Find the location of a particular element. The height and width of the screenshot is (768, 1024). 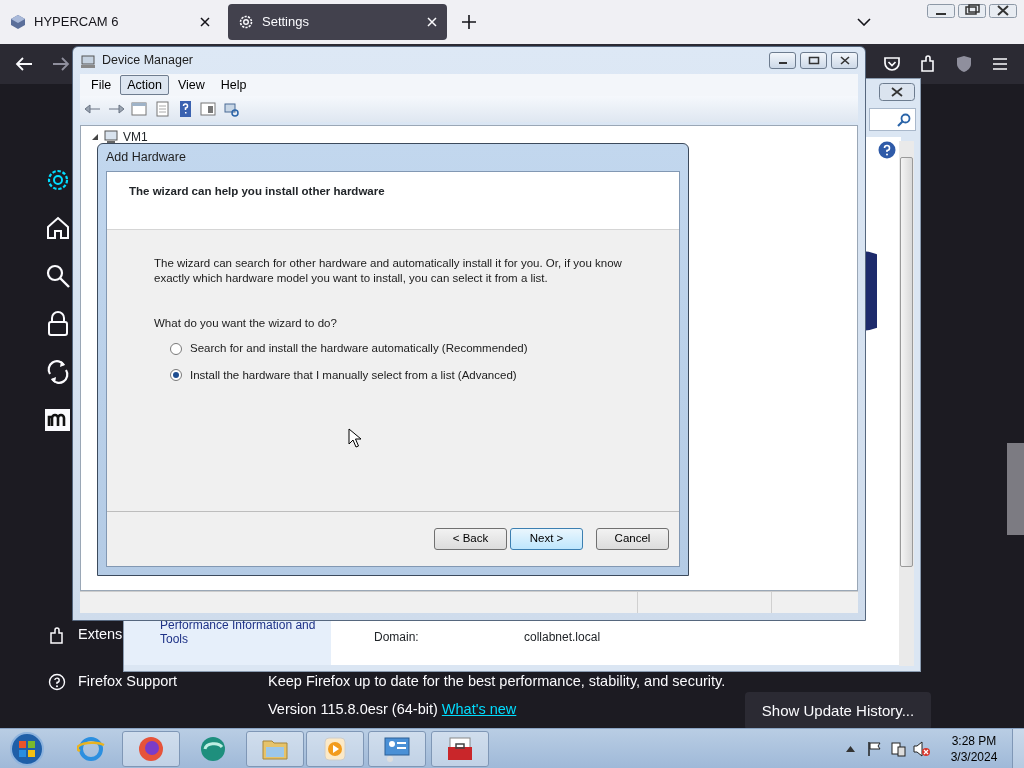

whats-new-link: What's new is located at coordinates (479, 709).